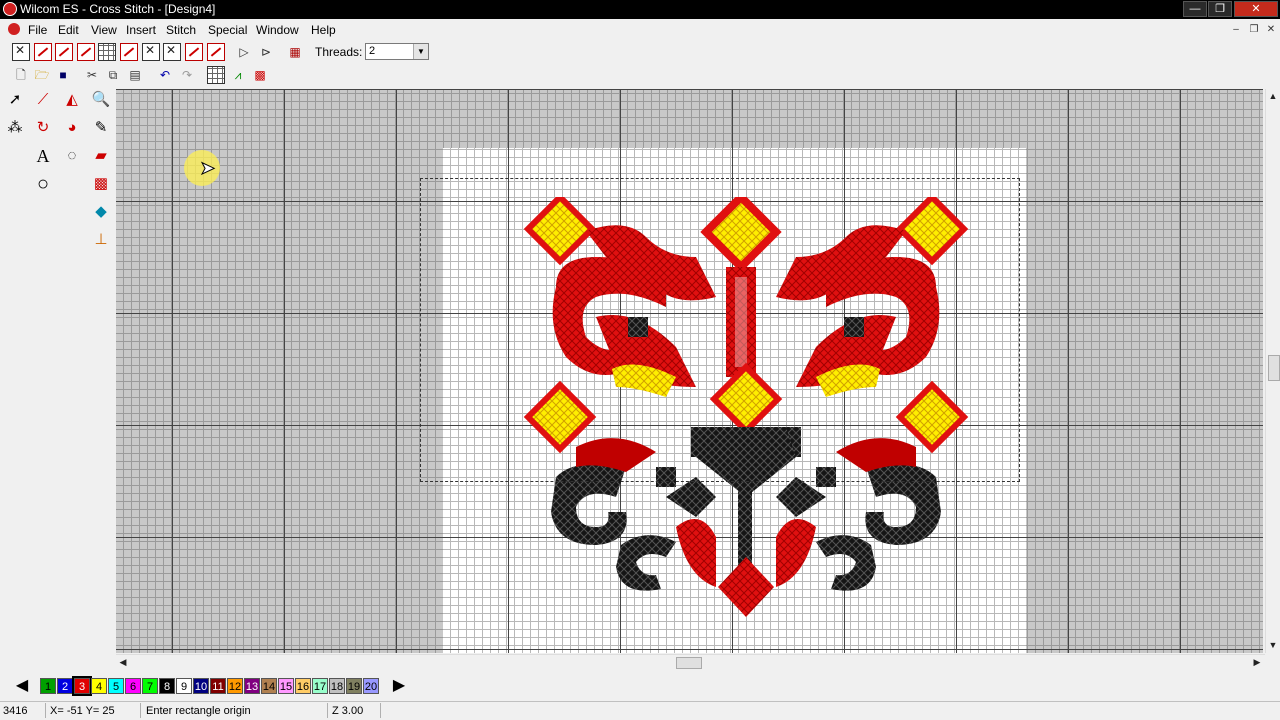  I want to click on zoom-icon: 🔍, so click(101, 100).